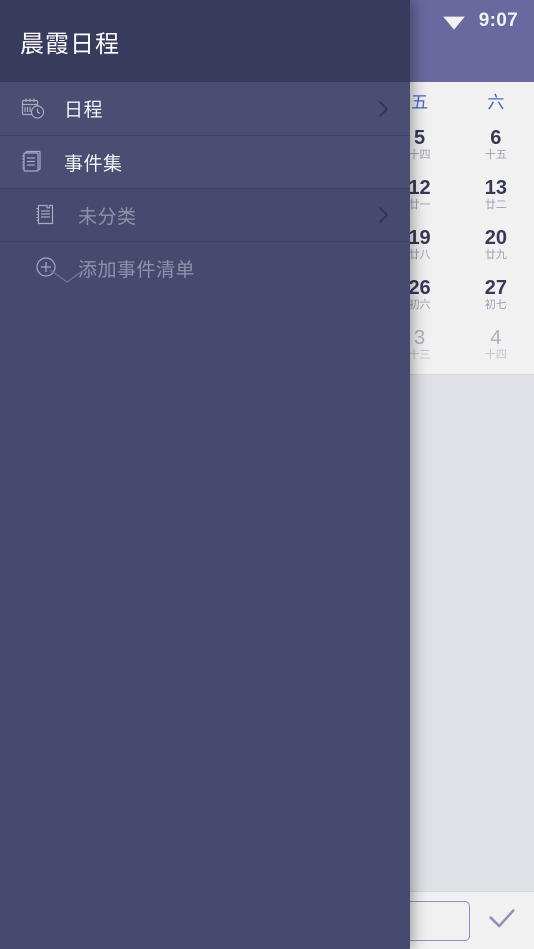  What do you see at coordinates (137, 270) in the screenshot?
I see `drawer-item-label: 添加事件清单` at bounding box center [137, 270].